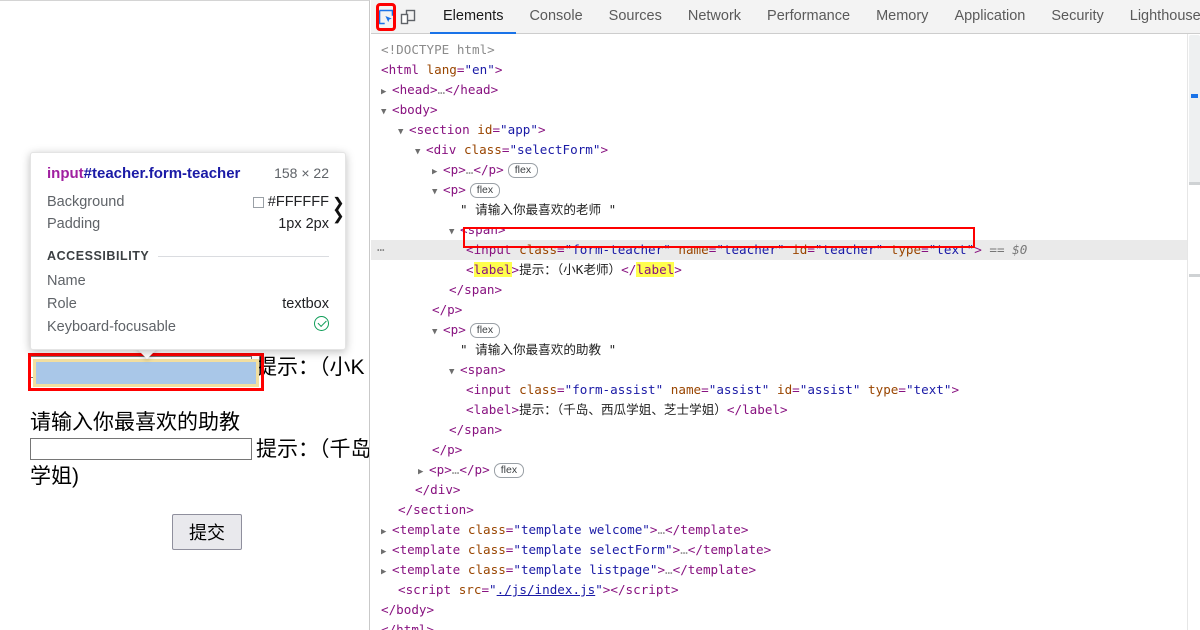 The image size is (1200, 630). Describe the element at coordinates (338, 209) in the screenshot. I see `clipped-edge-glyph: ❯ ❯` at that location.